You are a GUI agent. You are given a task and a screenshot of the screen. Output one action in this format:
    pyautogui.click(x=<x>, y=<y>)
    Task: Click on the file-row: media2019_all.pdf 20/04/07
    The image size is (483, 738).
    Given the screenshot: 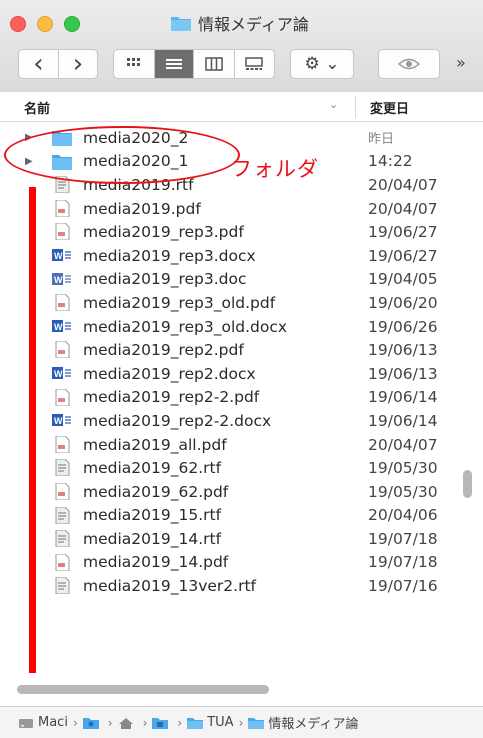 What is the action you would take?
    pyautogui.click(x=241, y=445)
    